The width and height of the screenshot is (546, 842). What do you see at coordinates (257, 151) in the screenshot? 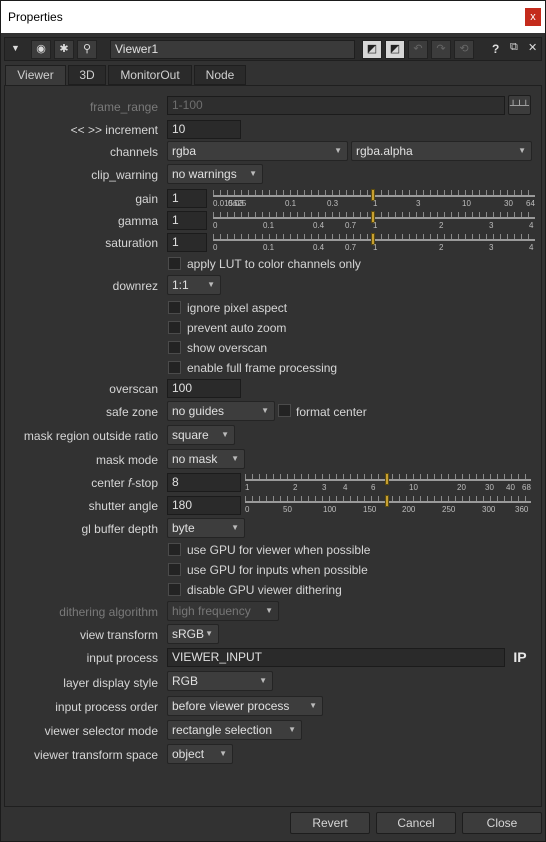
I see `channels-dropdown: rgba ▼` at bounding box center [257, 151].